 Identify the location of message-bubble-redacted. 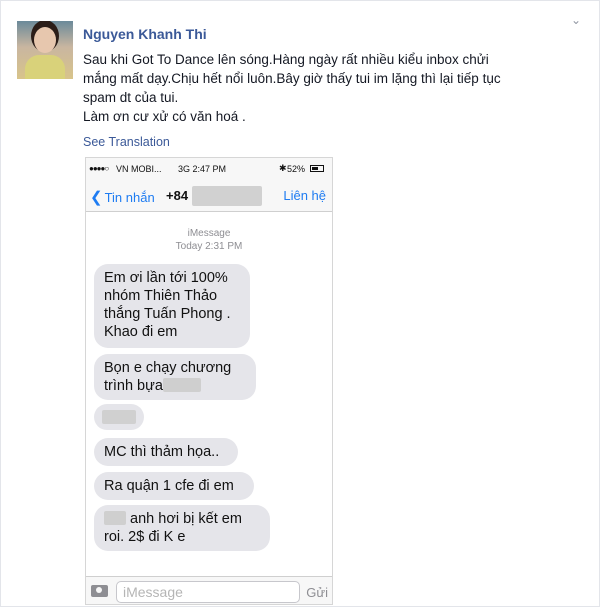
(119, 417).